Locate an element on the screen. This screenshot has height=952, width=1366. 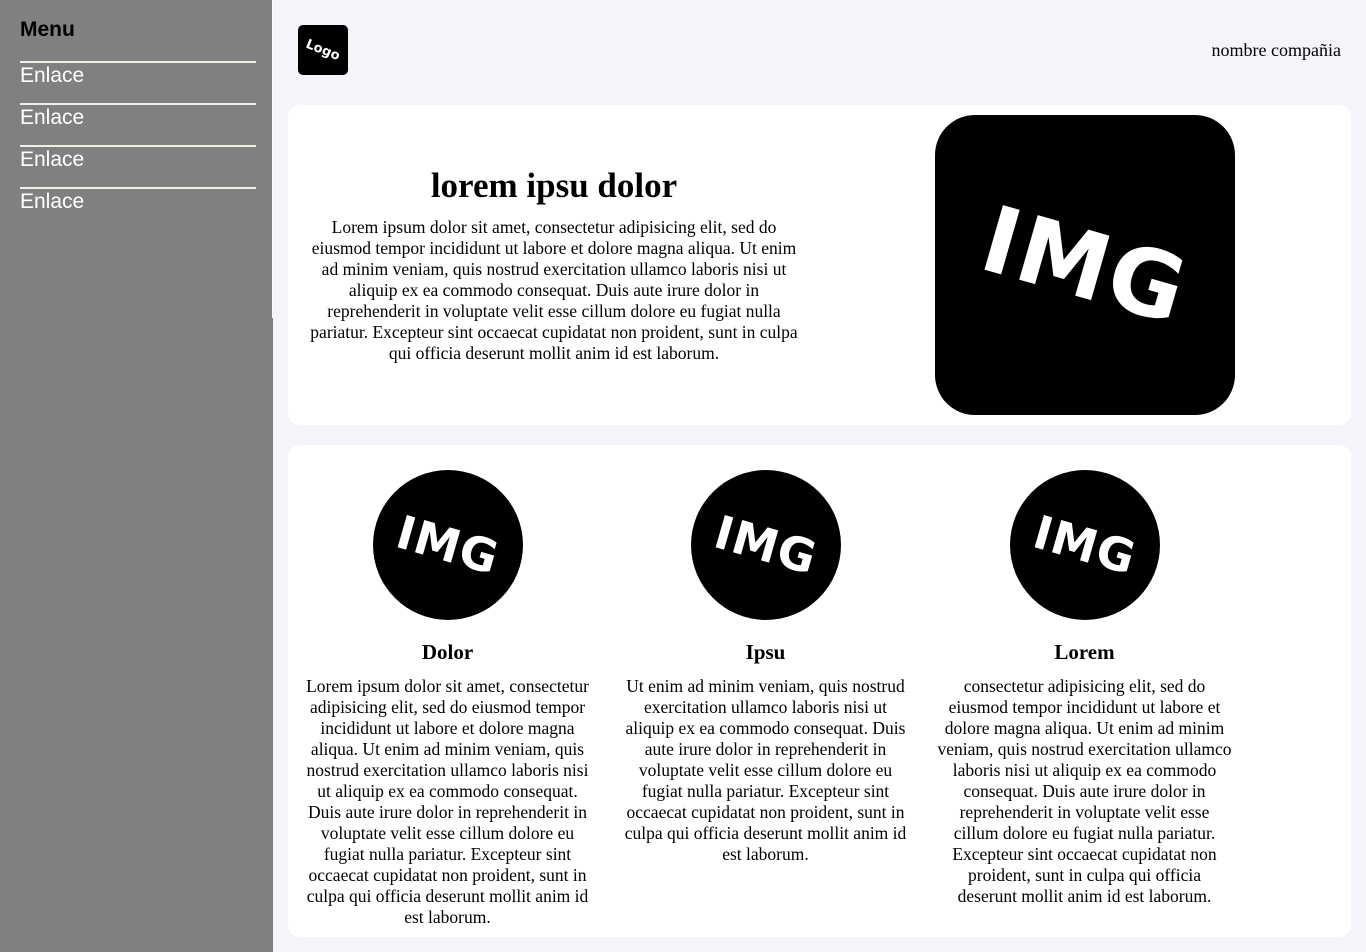
nav-list: Enlace Enlace Enlace Enlace is located at coordinates (138, 145).